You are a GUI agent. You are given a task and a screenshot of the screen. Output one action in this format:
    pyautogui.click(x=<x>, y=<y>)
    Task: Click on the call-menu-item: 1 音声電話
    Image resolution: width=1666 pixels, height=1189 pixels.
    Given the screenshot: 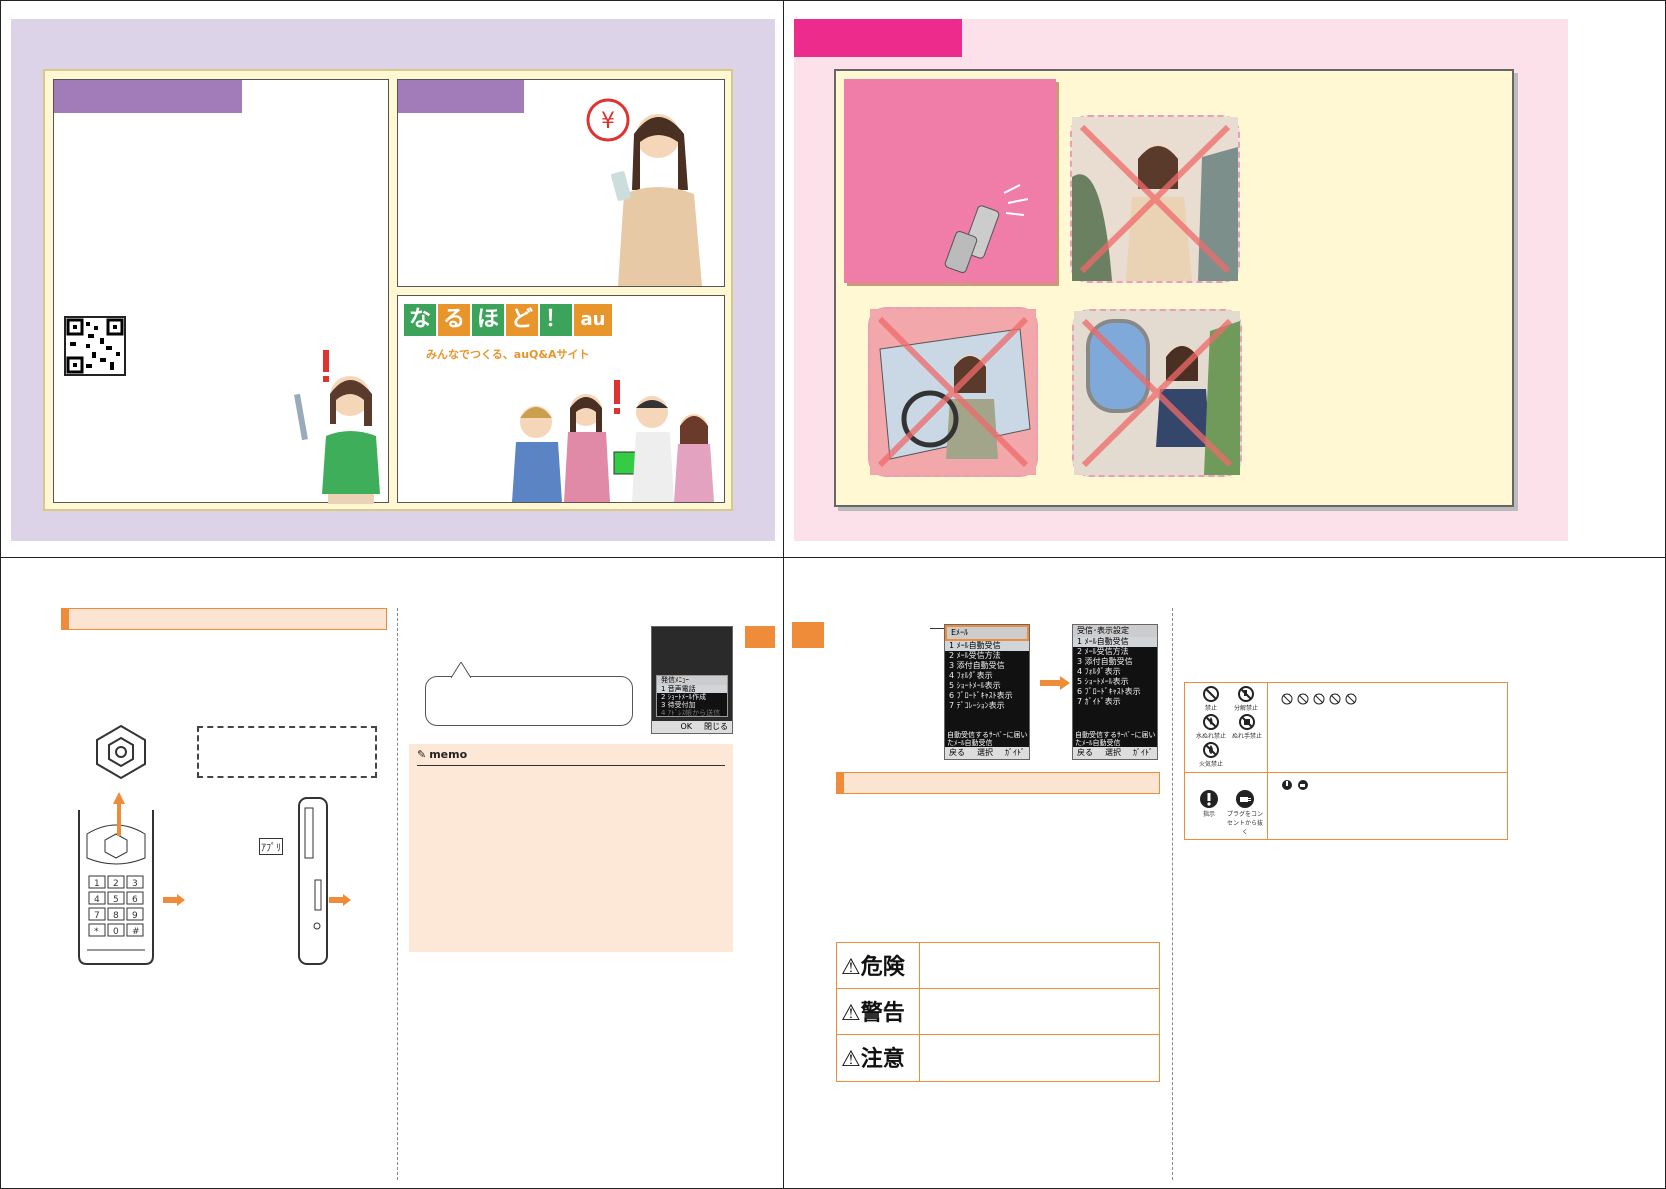 What is the action you would take?
    pyautogui.click(x=692, y=689)
    